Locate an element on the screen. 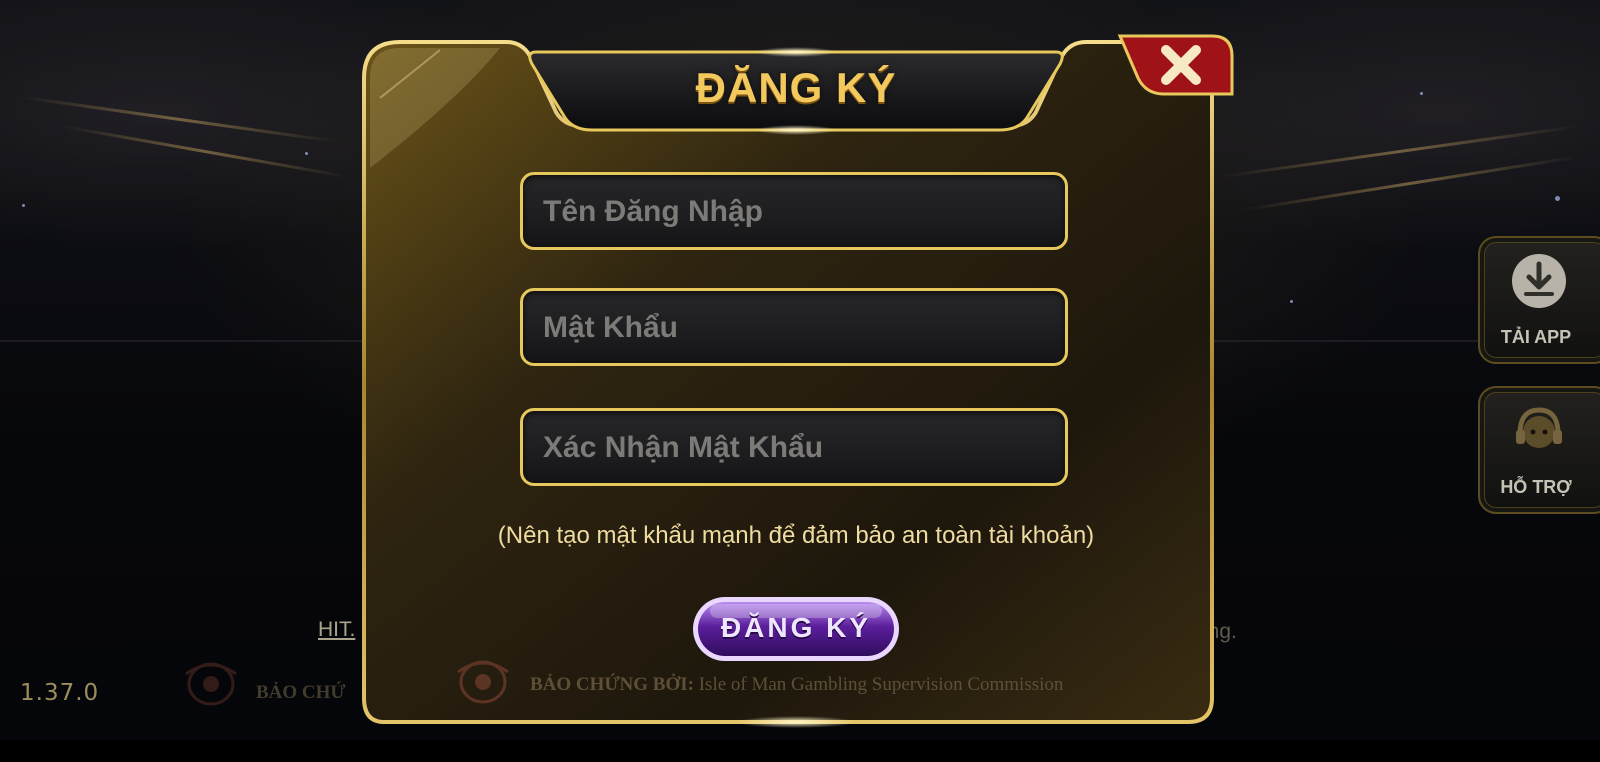  username-input is located at coordinates (798, 212).